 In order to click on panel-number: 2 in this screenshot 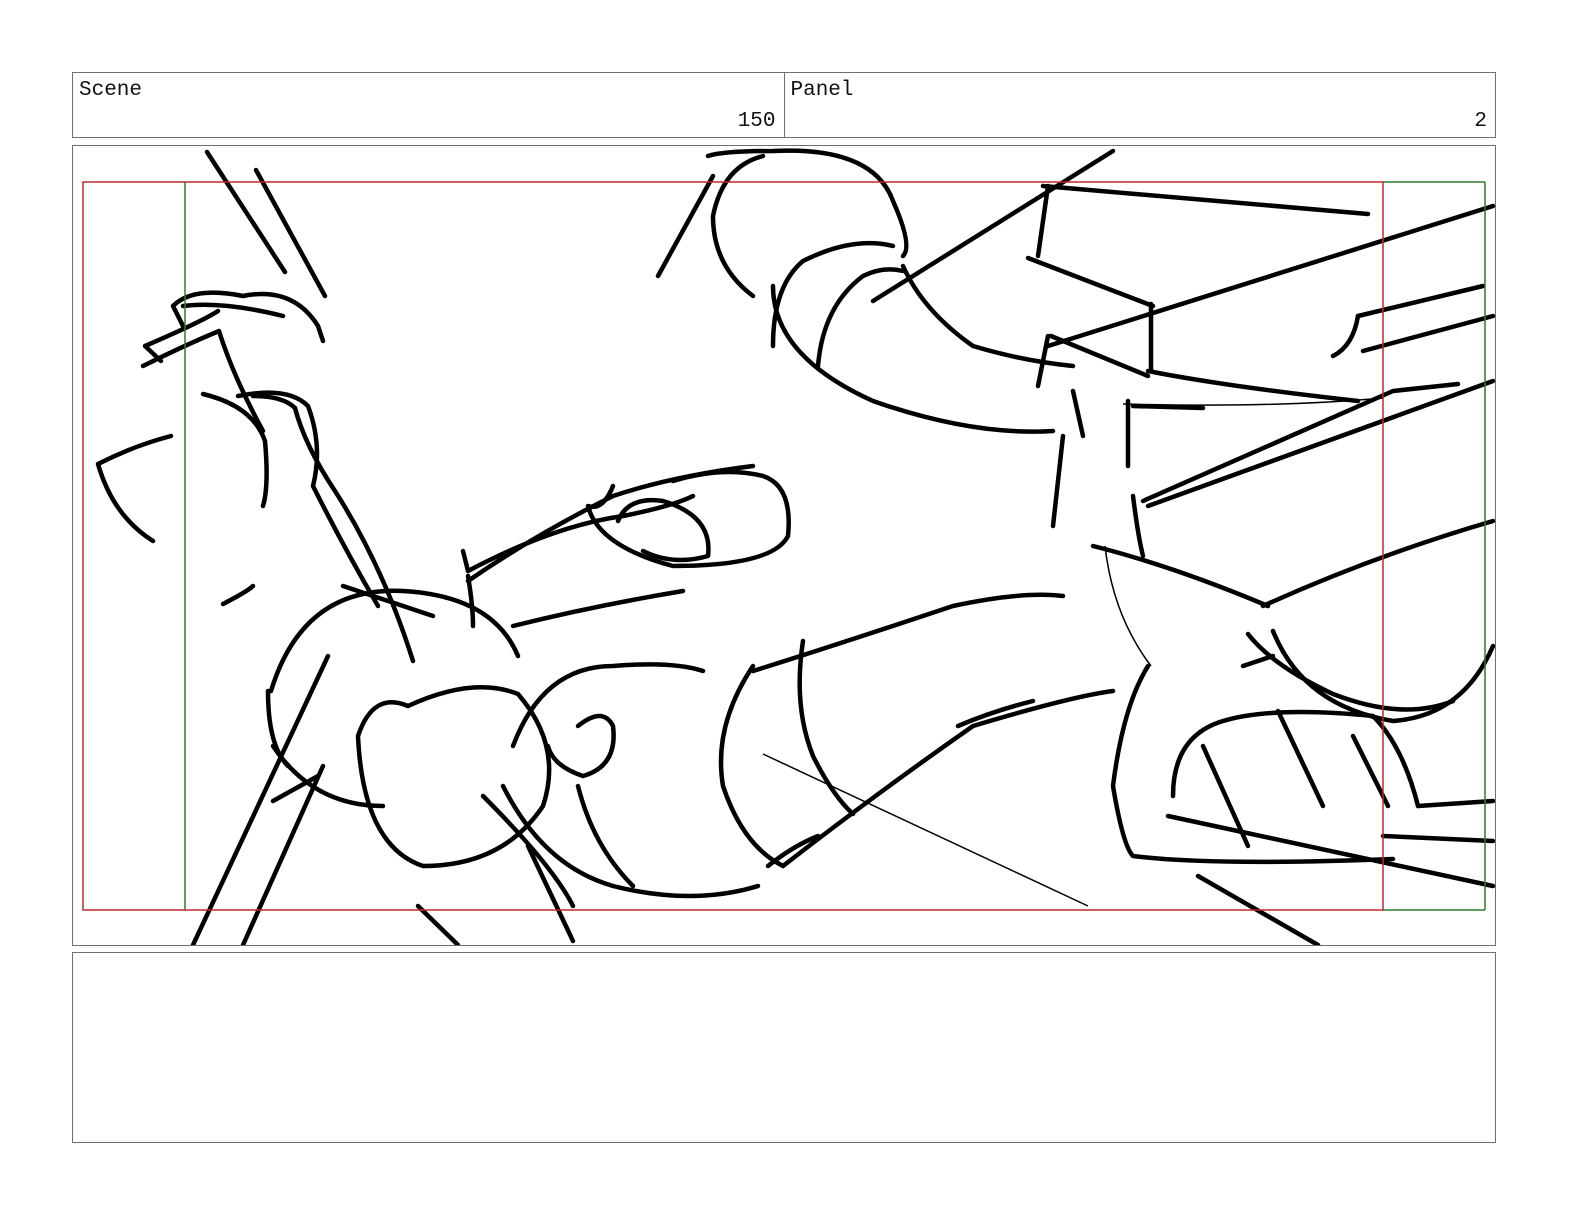, I will do `click(1480, 121)`.